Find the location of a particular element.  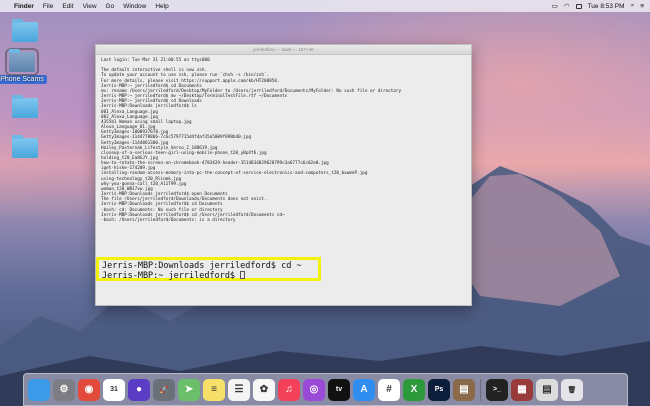

terminal-title: jerriledford — bash — 157×40 is located at coordinates (283, 49).